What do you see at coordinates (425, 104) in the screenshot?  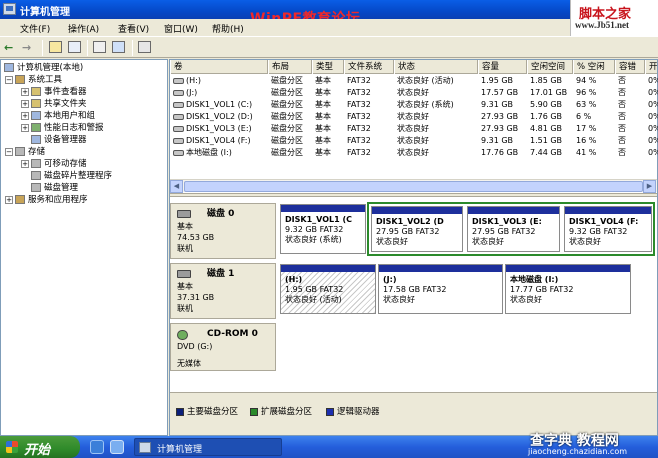 I see `volume-status-text: 状态良好 (系统)` at bounding box center [425, 104].